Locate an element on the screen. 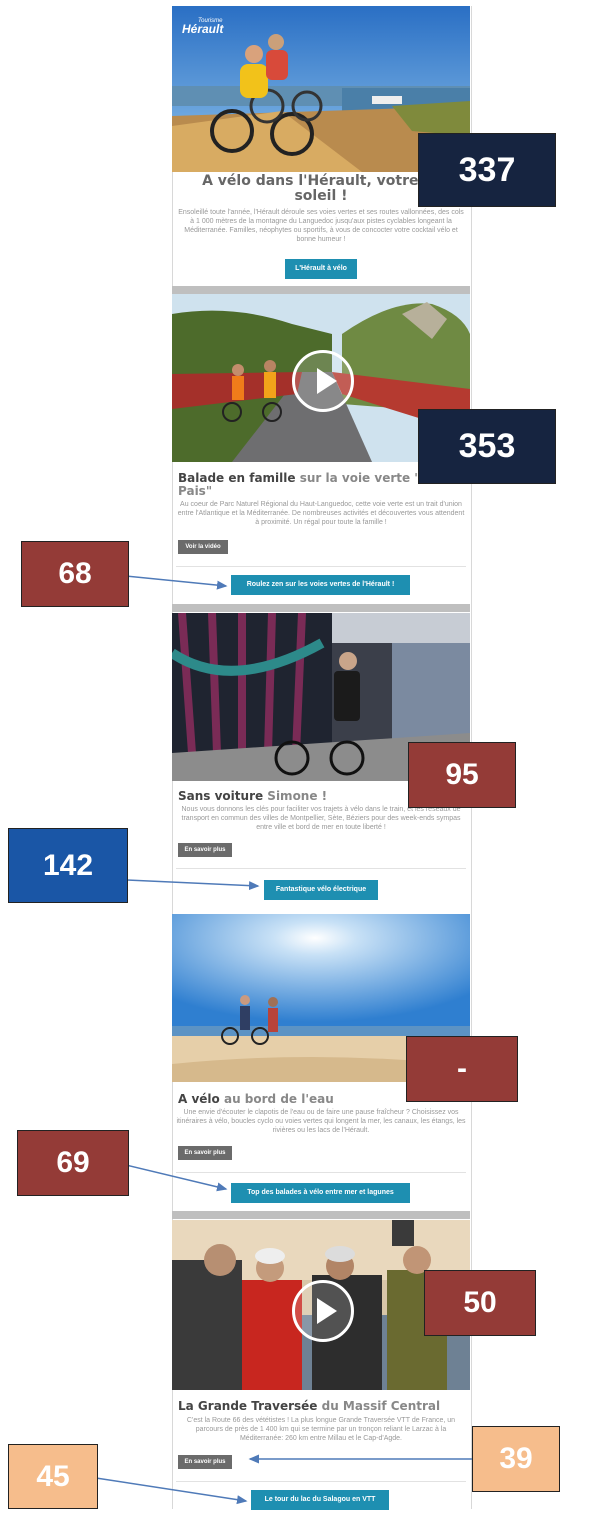 Image resolution: width=599 pixels, height=1513 pixels. badge-section3-cta: 142 is located at coordinates (68, 865).